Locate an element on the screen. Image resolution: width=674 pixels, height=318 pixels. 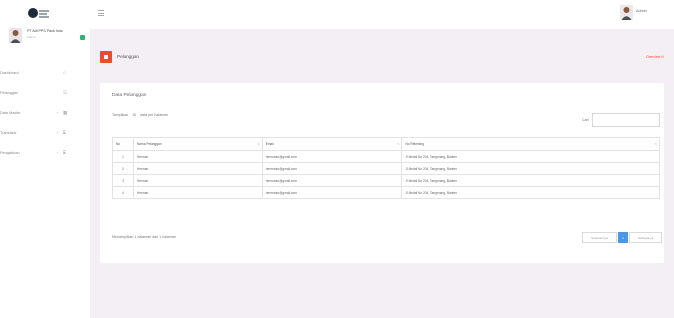
logo is located at coordinates (40, 13).